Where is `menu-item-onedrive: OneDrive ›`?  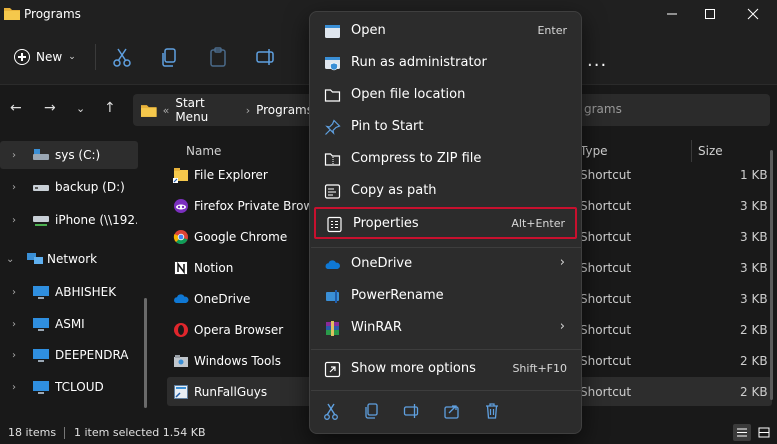
menu-item-onedrive: OneDrive › is located at coordinates (445, 264).